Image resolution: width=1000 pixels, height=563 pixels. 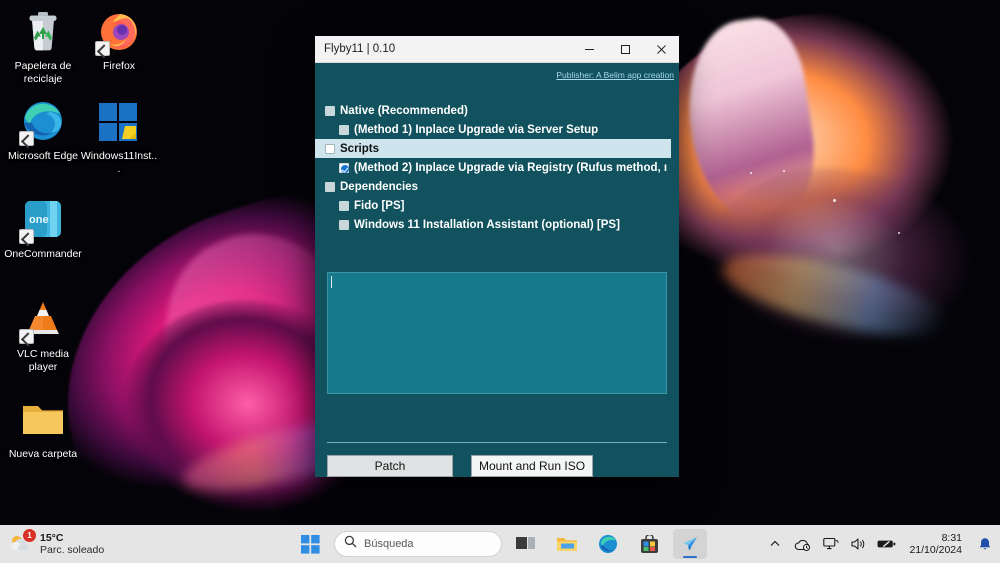 What do you see at coordinates (379, 186) in the screenshot?
I see `tree-item-label: Dependencies` at bounding box center [379, 186].